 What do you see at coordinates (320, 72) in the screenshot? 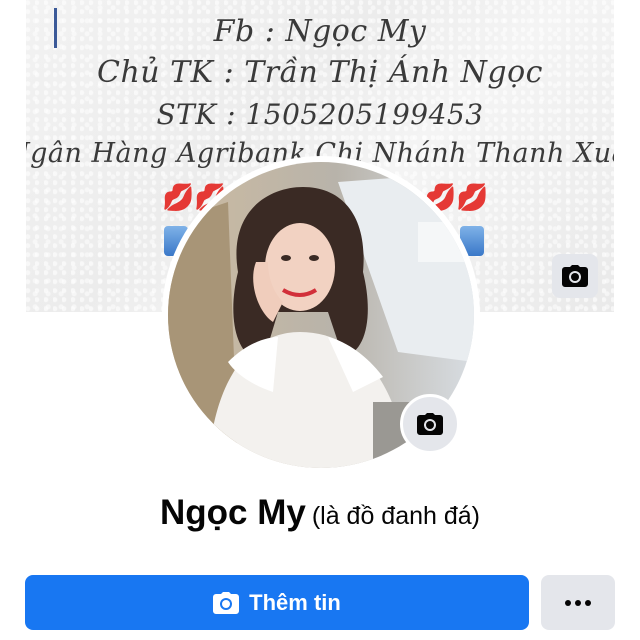
I see `cover-text-line-2: Chủ TK : Trần Thị Ánh Ngọc` at bounding box center [320, 72].